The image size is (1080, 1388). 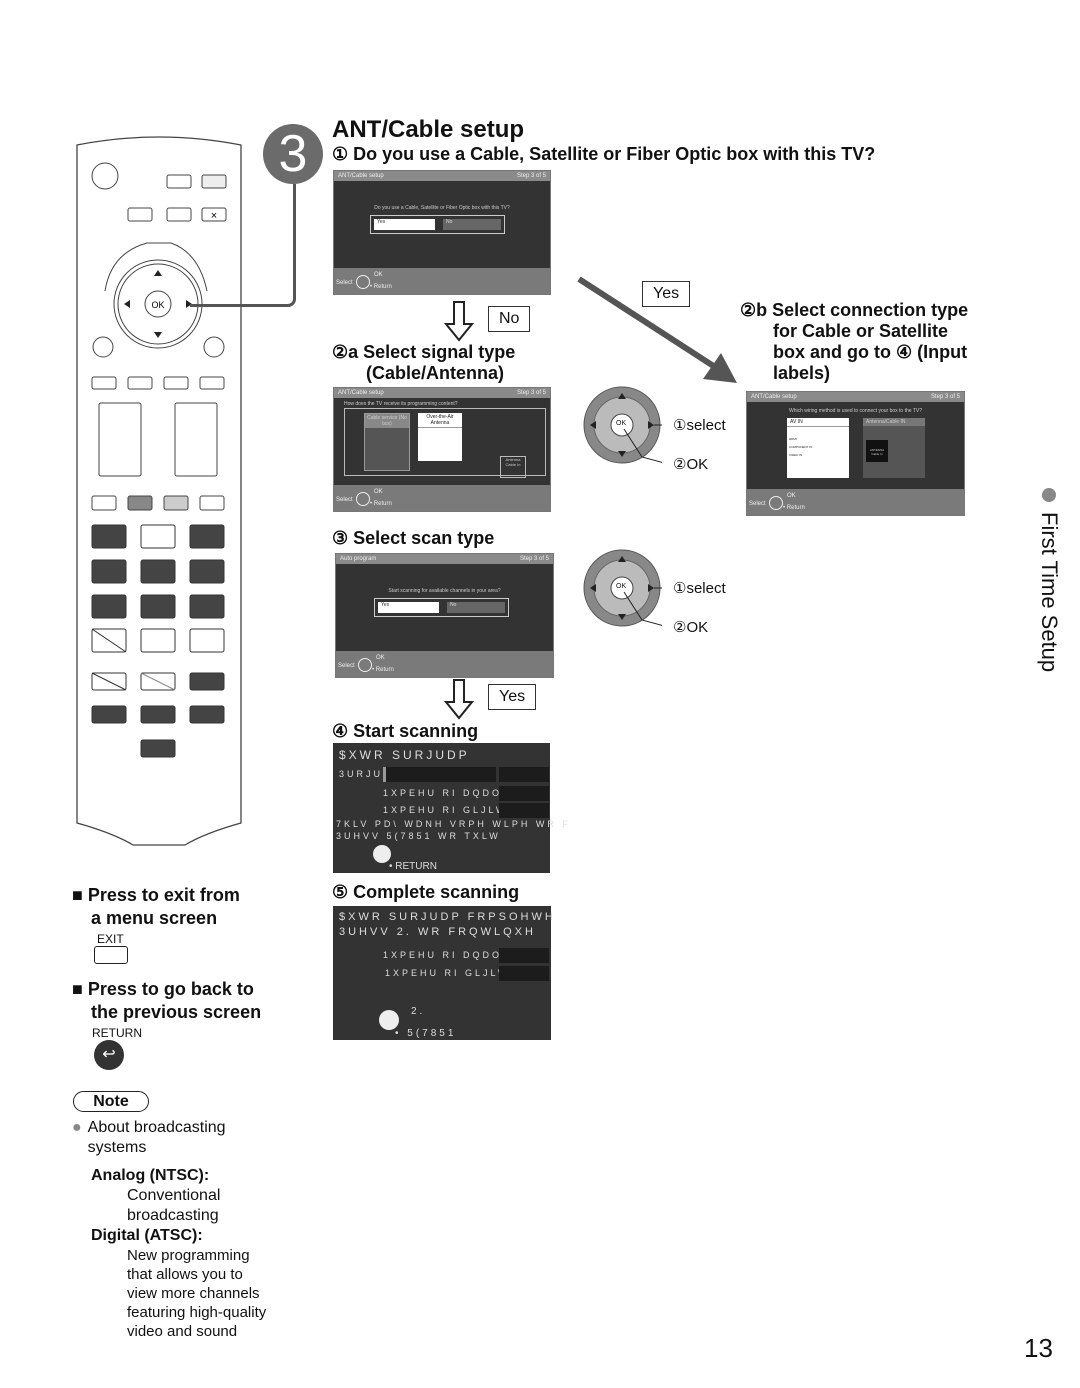 I want to click on scan-title: $XWR SURJUDP, so click(x=404, y=755).